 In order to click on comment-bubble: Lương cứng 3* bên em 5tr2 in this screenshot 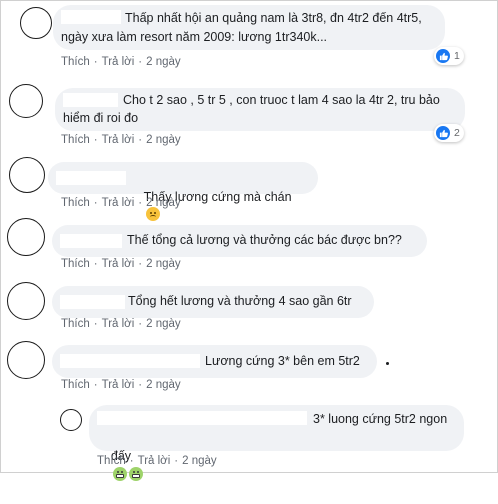, I will do `click(214, 361)`.